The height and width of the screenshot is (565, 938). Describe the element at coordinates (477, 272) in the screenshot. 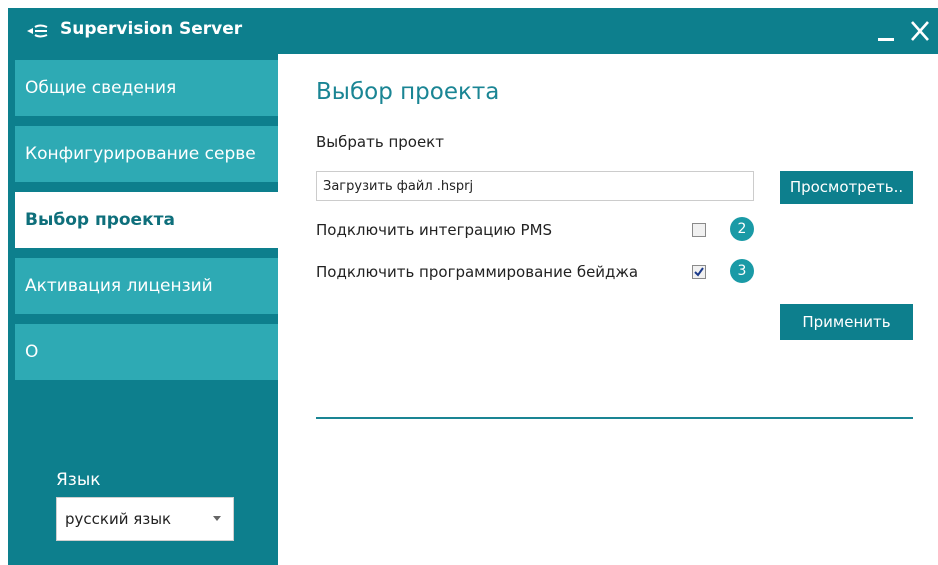

I see `badge-programming-label: Подключить программирование бейджа` at that location.